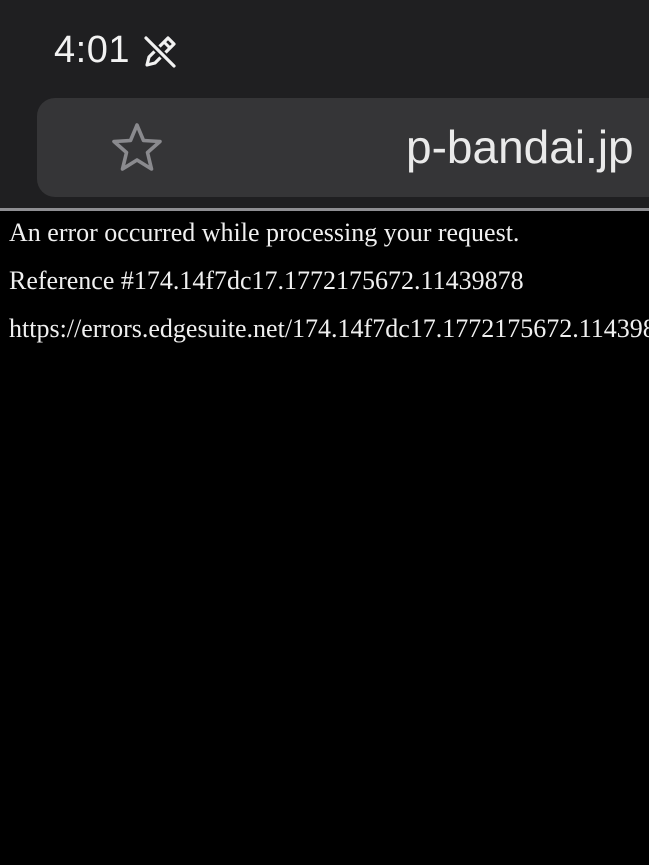 The image size is (649, 865). What do you see at coordinates (92, 50) in the screenshot?
I see `status-time: 4:01` at bounding box center [92, 50].